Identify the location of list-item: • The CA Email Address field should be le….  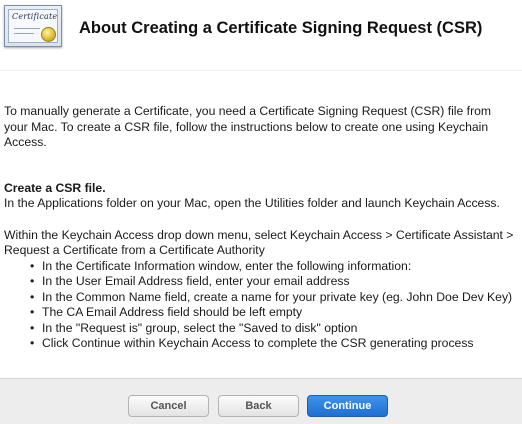
(166, 312).